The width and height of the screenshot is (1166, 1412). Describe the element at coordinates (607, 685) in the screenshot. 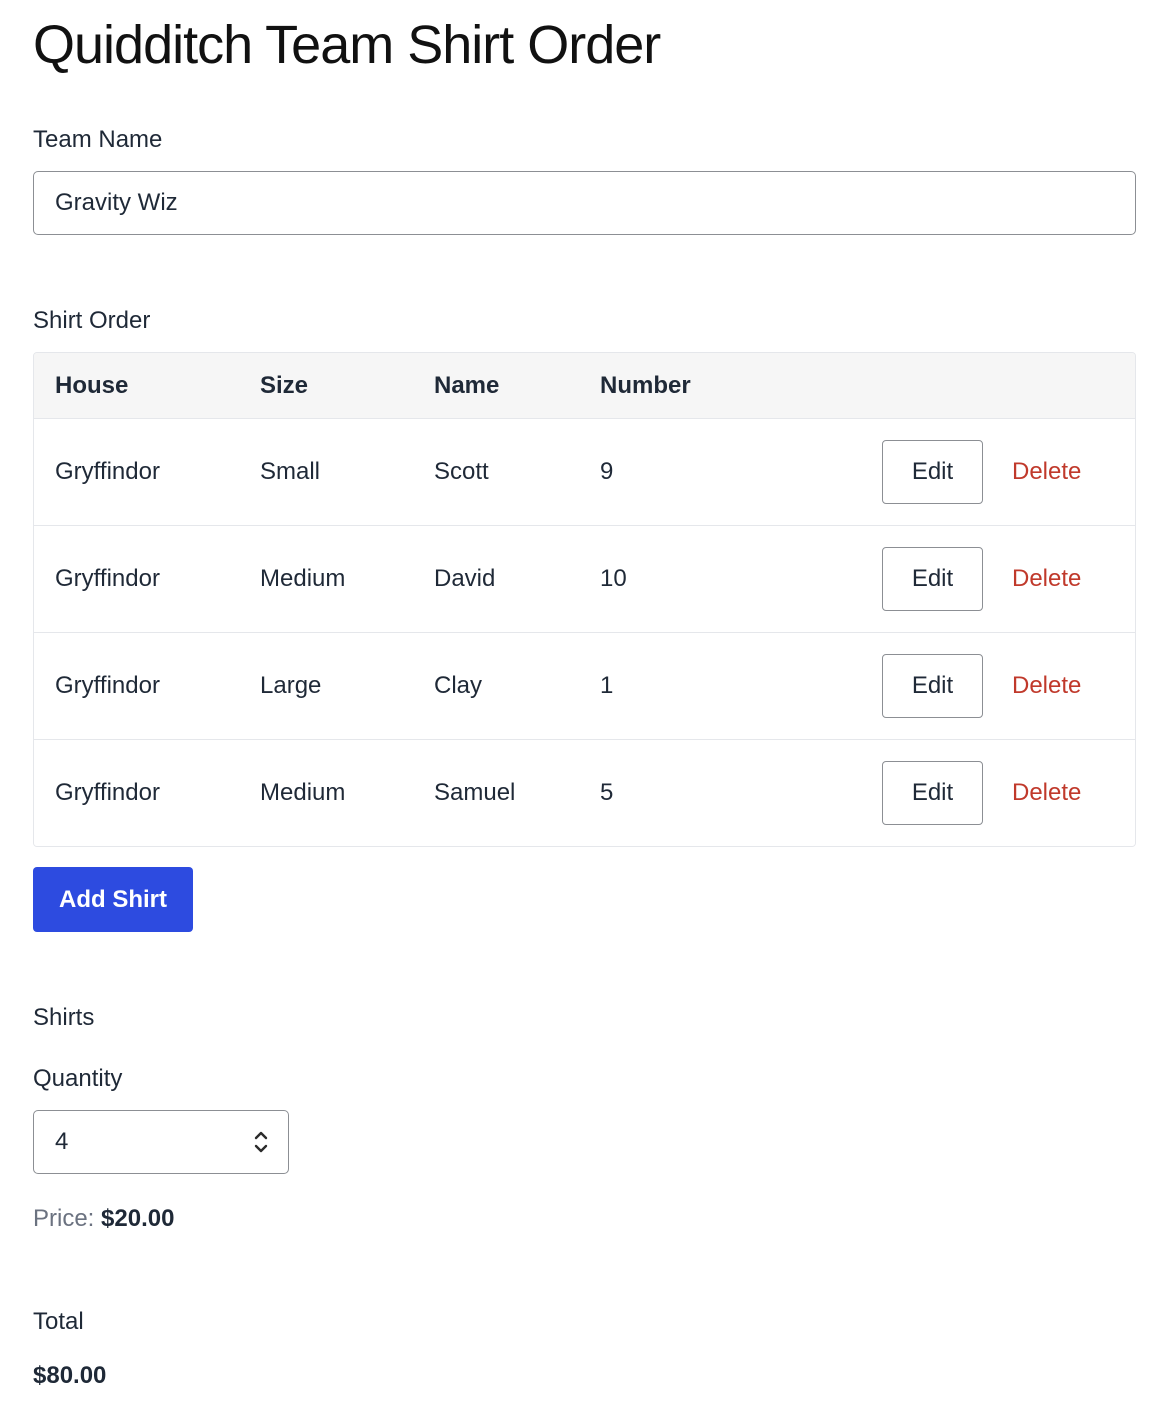

I see `cell-number: 1` at that location.